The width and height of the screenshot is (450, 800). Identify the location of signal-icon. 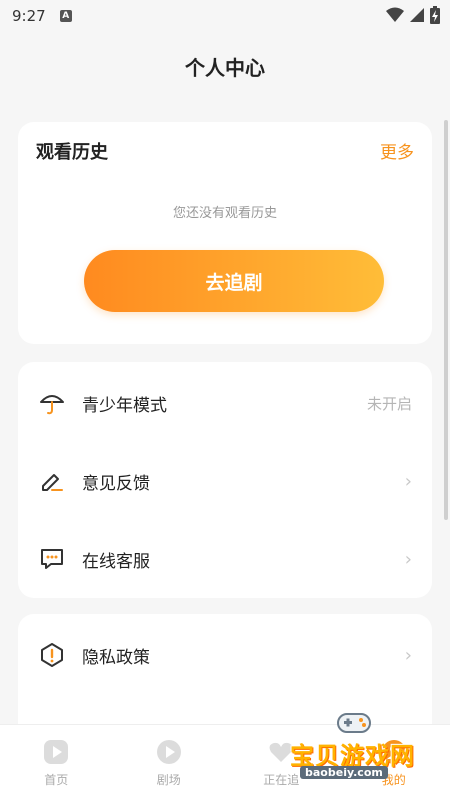
(417, 15).